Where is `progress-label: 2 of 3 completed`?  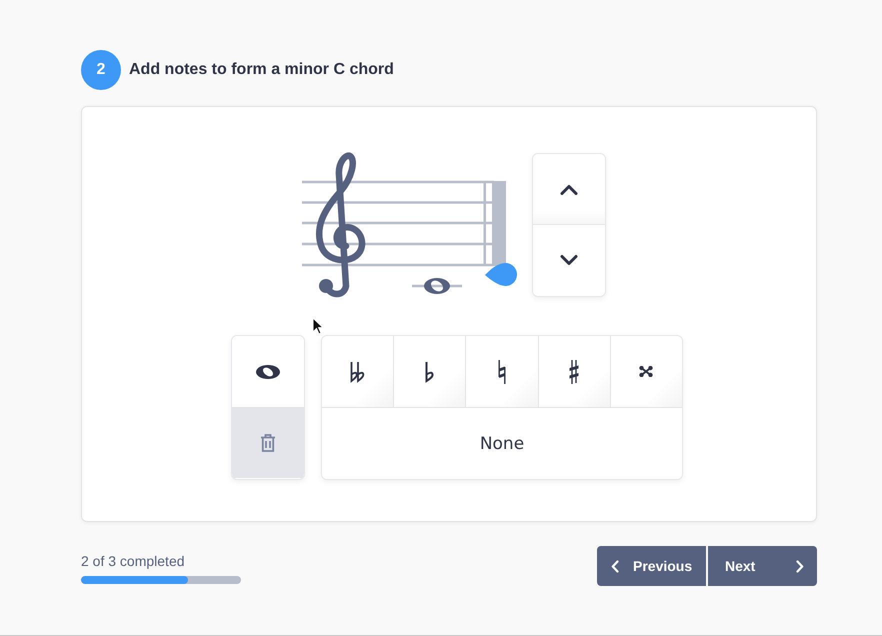
progress-label: 2 of 3 completed is located at coordinates (133, 561).